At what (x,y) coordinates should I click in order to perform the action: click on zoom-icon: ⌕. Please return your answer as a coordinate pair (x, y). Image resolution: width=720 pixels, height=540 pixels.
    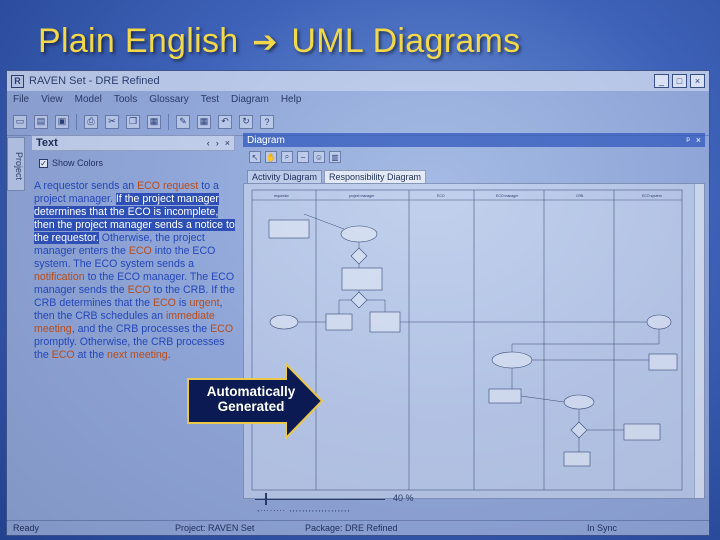
    Looking at the image, I should click on (287, 157).